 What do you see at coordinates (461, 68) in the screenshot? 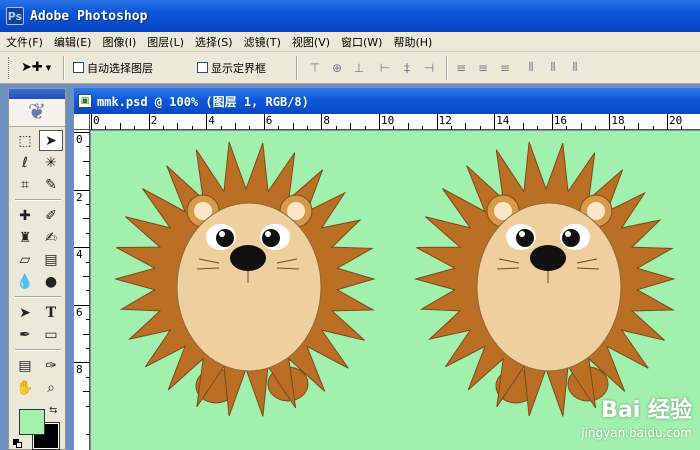
I see `distribute-top-icon: ≡` at bounding box center [461, 68].